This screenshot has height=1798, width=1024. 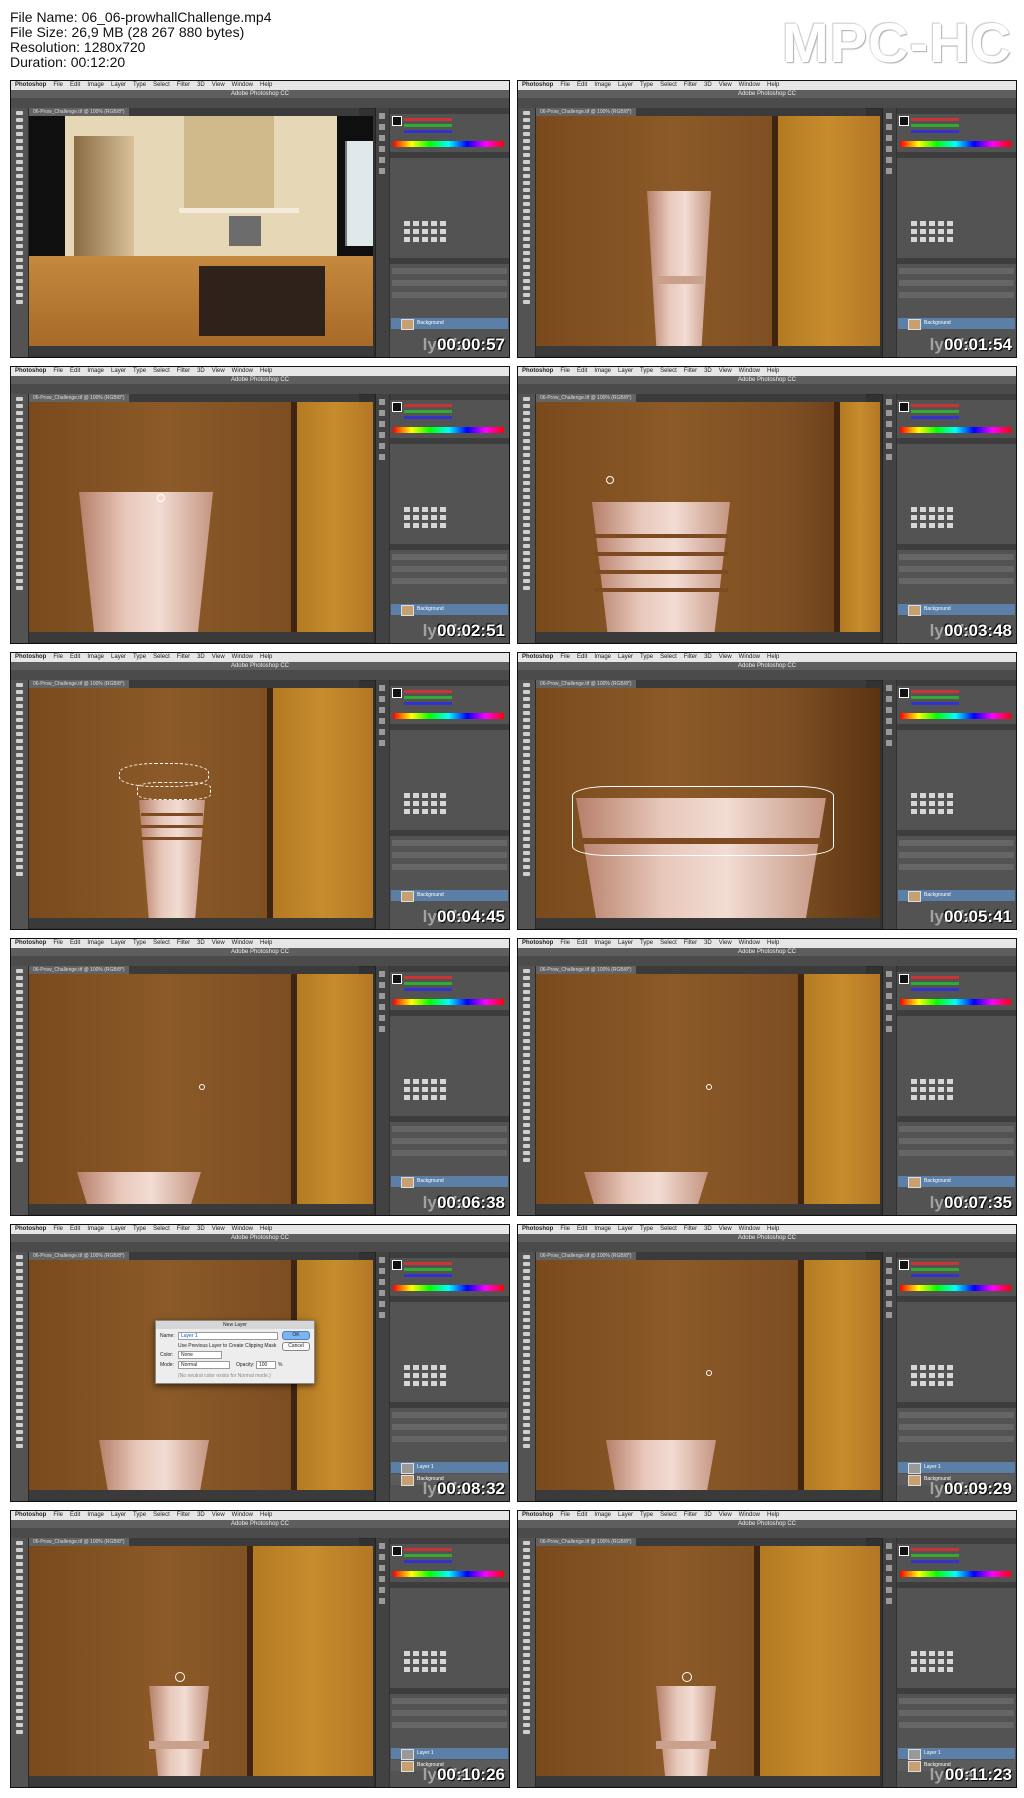 I want to click on layers-panel-tab, so click(x=449, y=1405).